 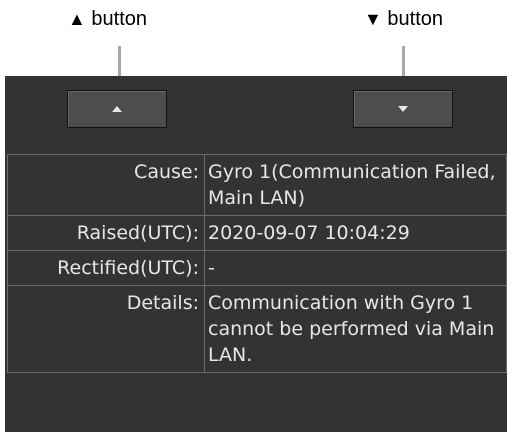 What do you see at coordinates (373, 19) in the screenshot?
I see `down-triangle-glyph: ▼` at bounding box center [373, 19].